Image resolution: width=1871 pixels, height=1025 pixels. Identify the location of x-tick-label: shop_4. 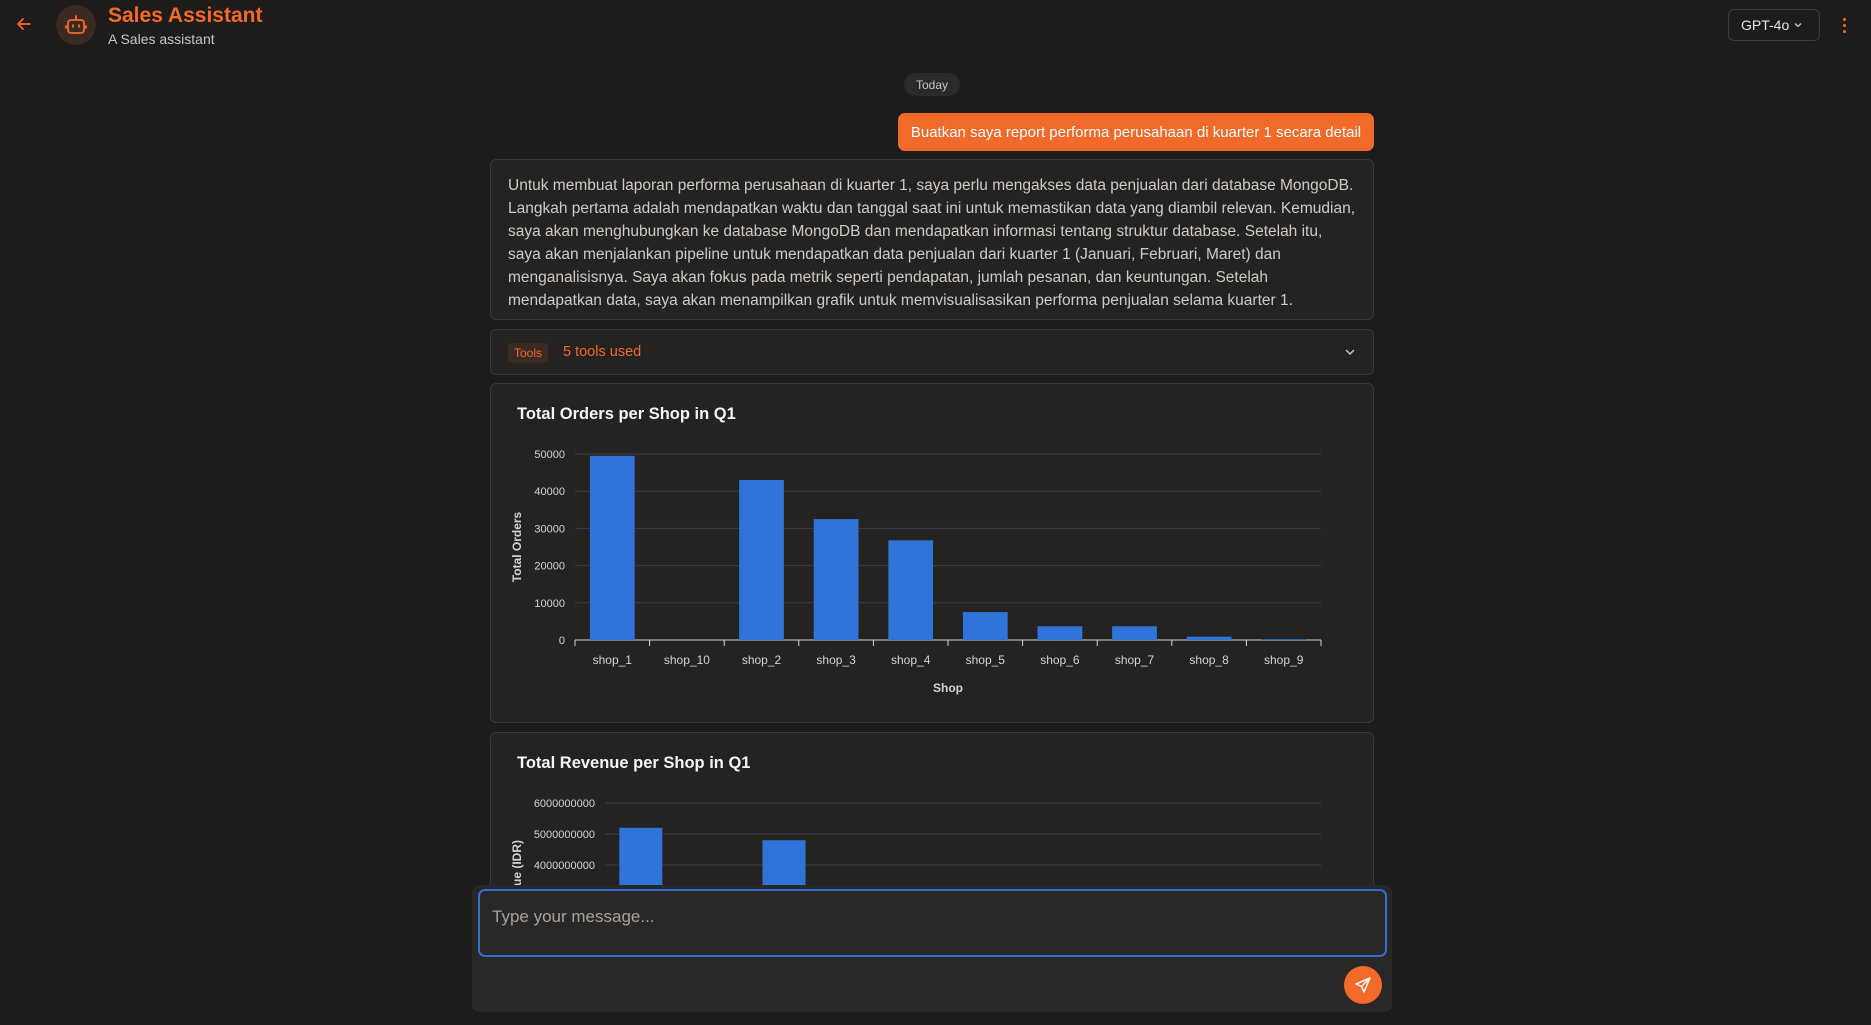
(911, 660).